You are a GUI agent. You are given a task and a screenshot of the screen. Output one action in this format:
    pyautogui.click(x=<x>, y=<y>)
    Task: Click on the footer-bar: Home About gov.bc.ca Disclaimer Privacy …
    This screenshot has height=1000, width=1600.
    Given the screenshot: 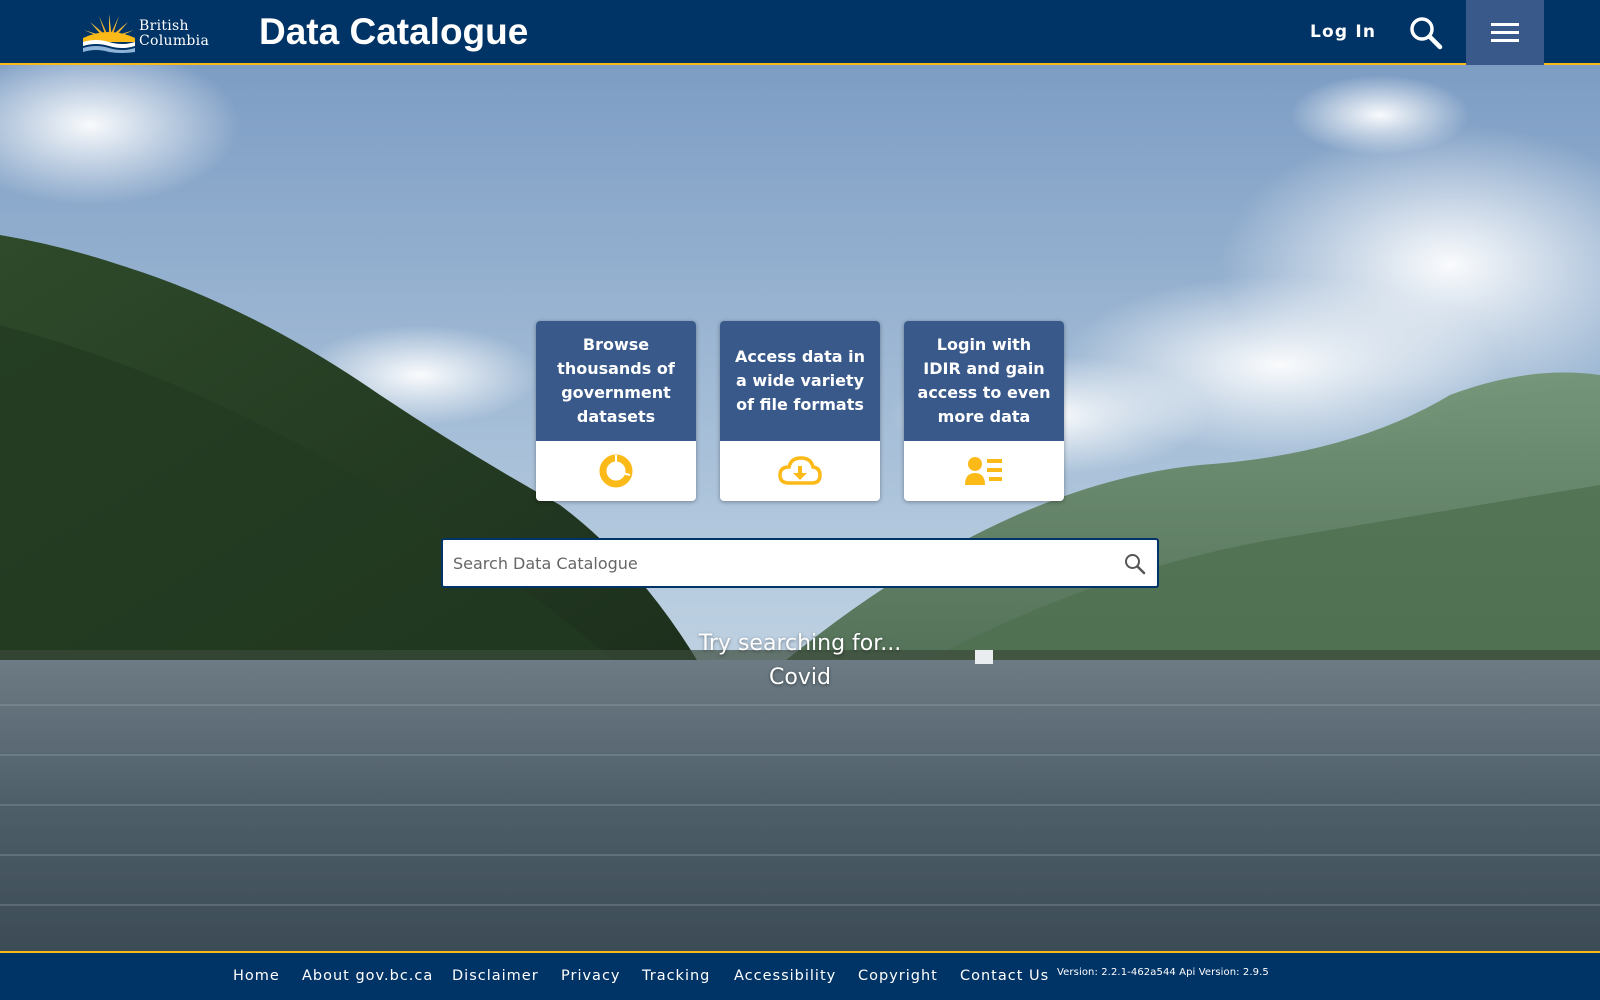 What is the action you would take?
    pyautogui.click(x=800, y=975)
    